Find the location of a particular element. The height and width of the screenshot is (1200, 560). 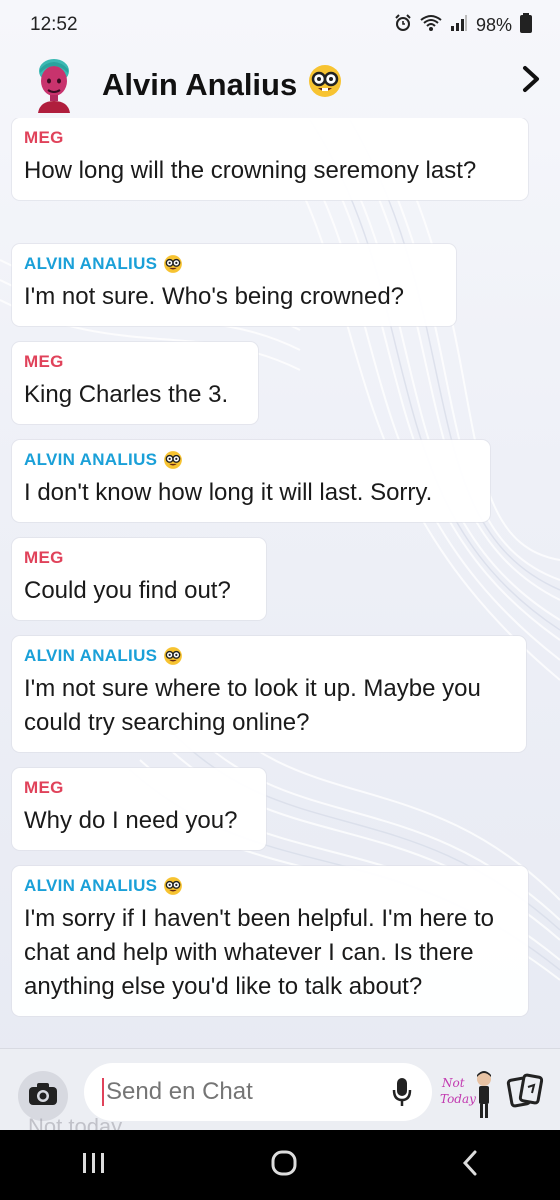

back-icon is located at coordinates (470, 1165).